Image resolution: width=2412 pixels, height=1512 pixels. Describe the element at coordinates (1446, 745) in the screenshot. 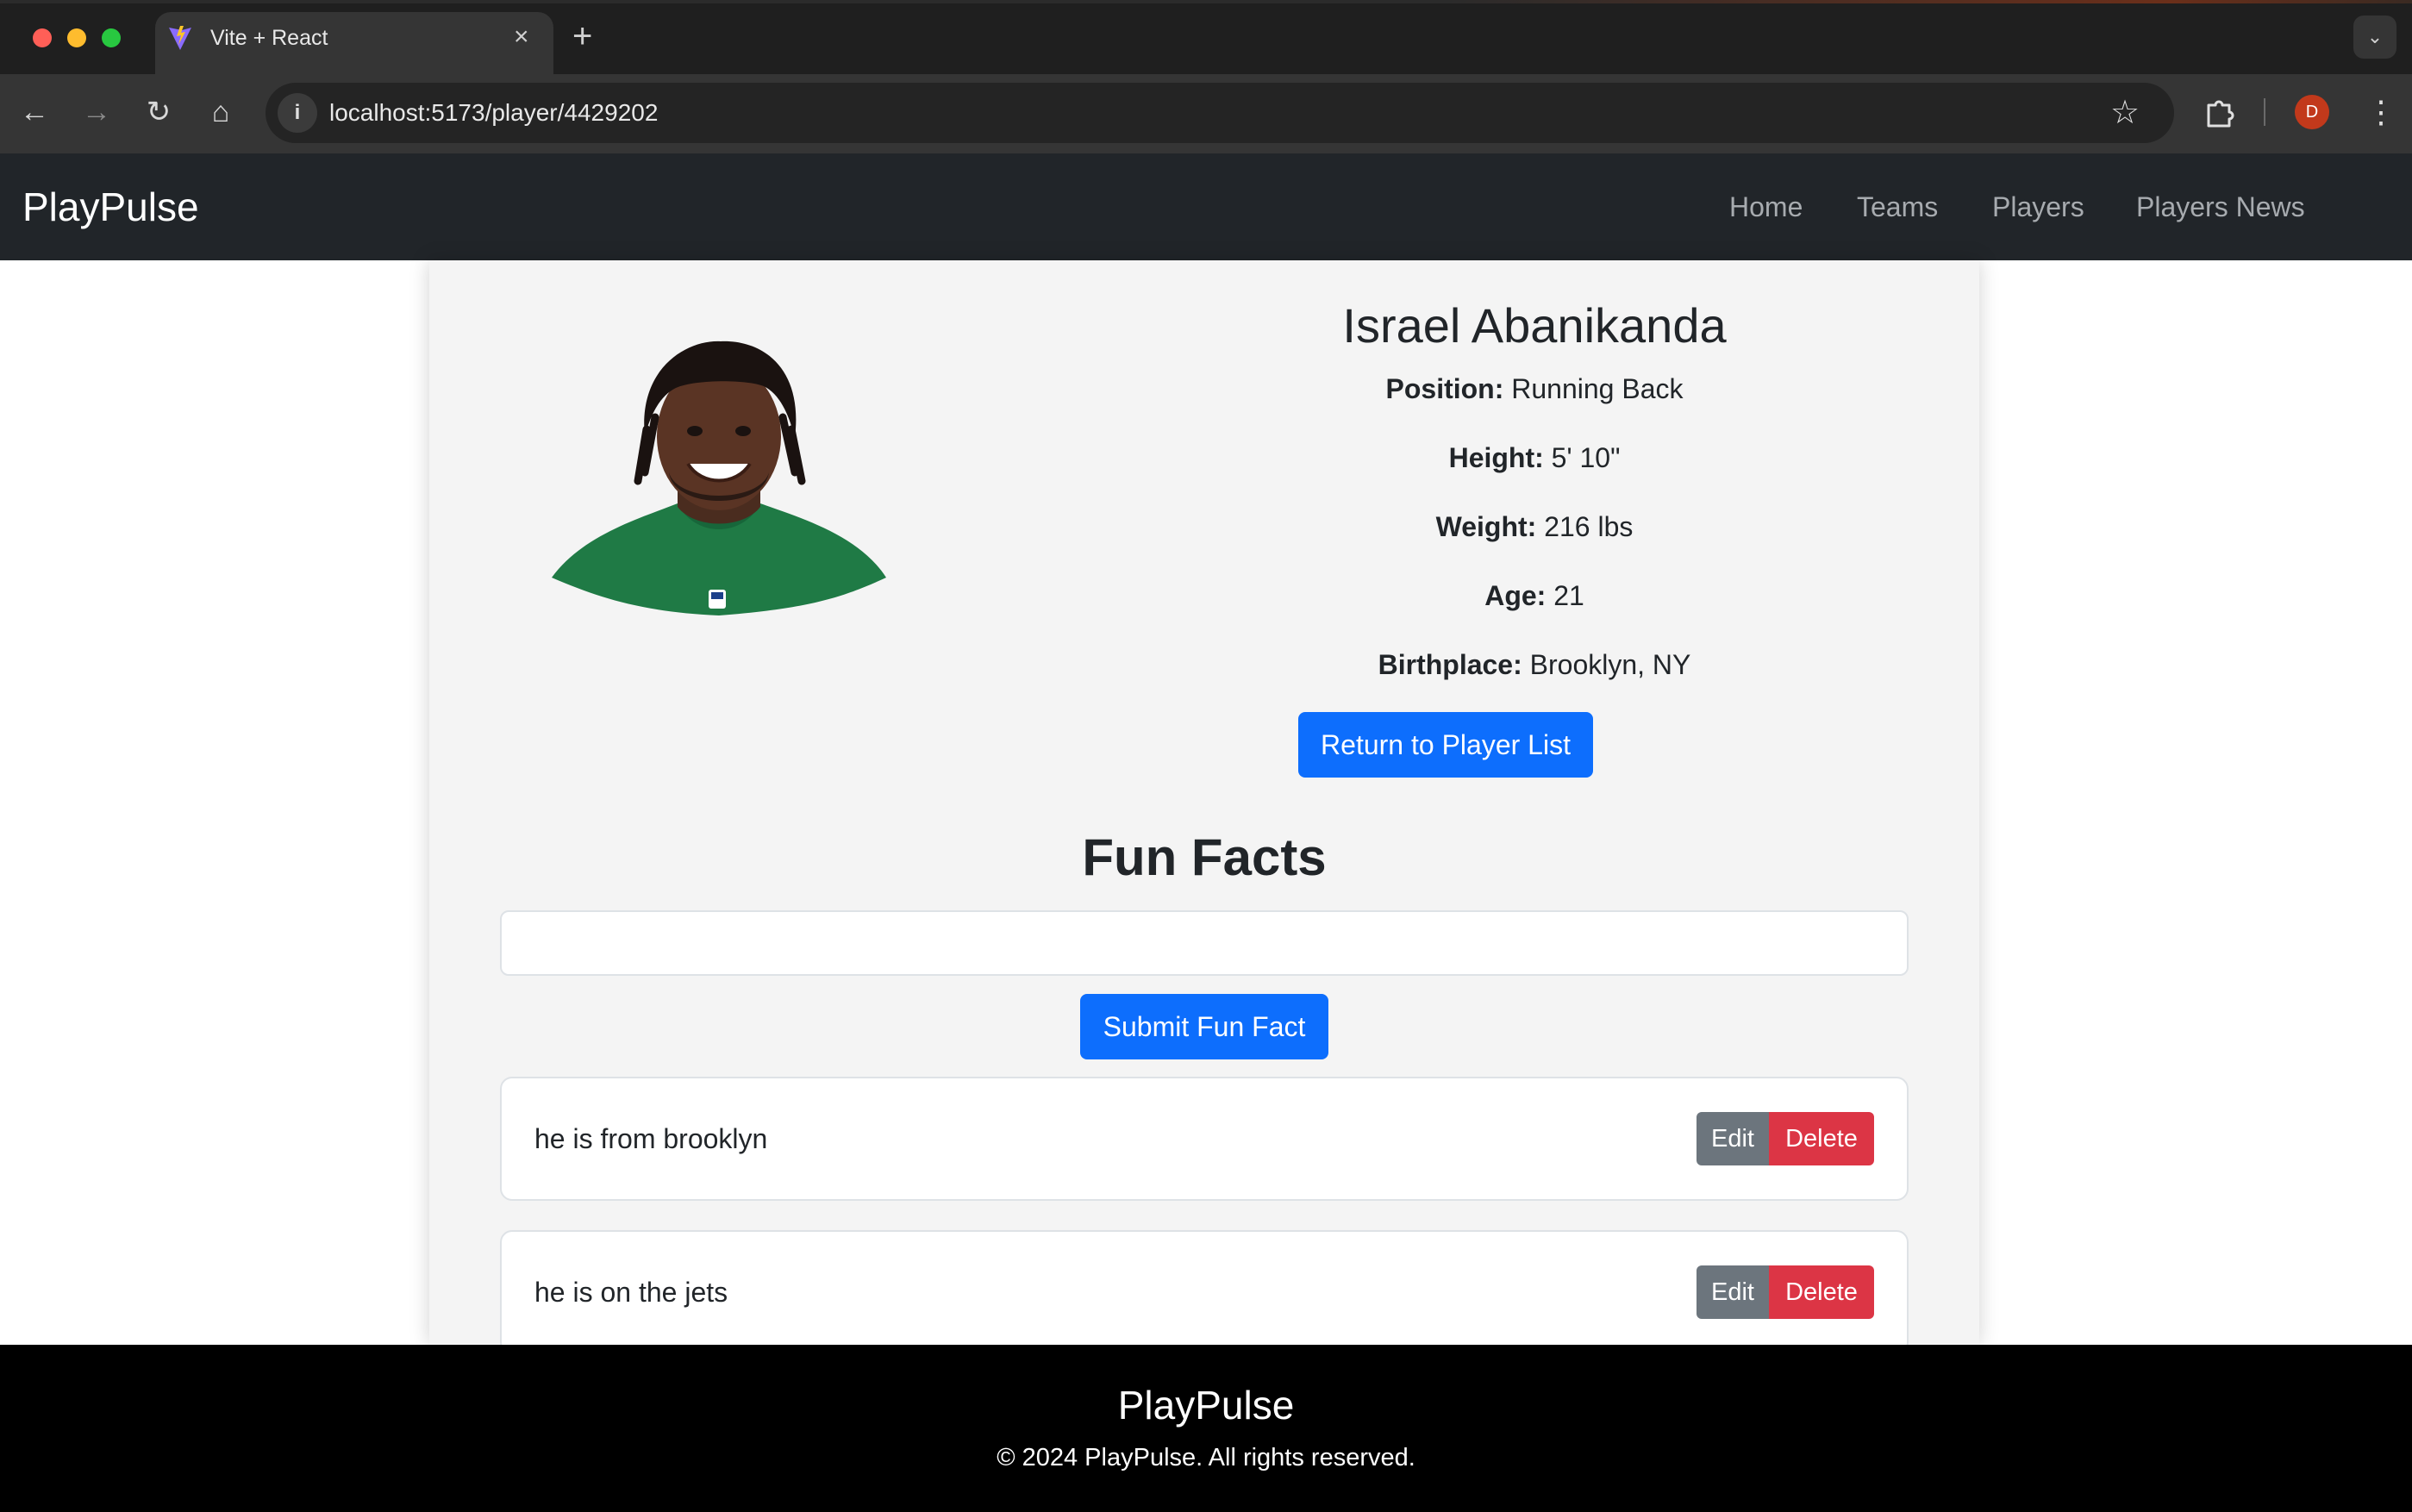

I see `return-to-player-list-button: Return to Player List` at that location.